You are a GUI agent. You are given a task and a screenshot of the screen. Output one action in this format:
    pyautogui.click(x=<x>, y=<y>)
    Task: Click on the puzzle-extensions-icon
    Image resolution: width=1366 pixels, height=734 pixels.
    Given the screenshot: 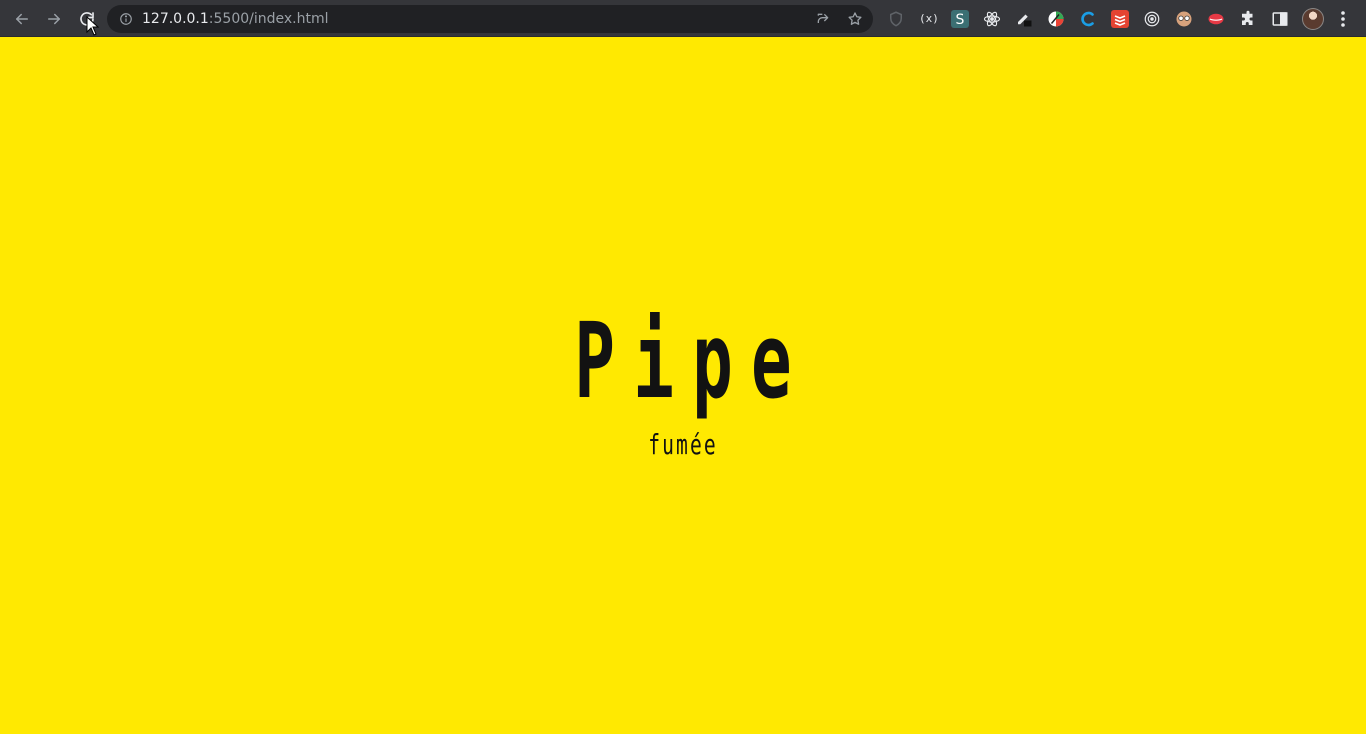 What is the action you would take?
    pyautogui.click(x=1248, y=19)
    